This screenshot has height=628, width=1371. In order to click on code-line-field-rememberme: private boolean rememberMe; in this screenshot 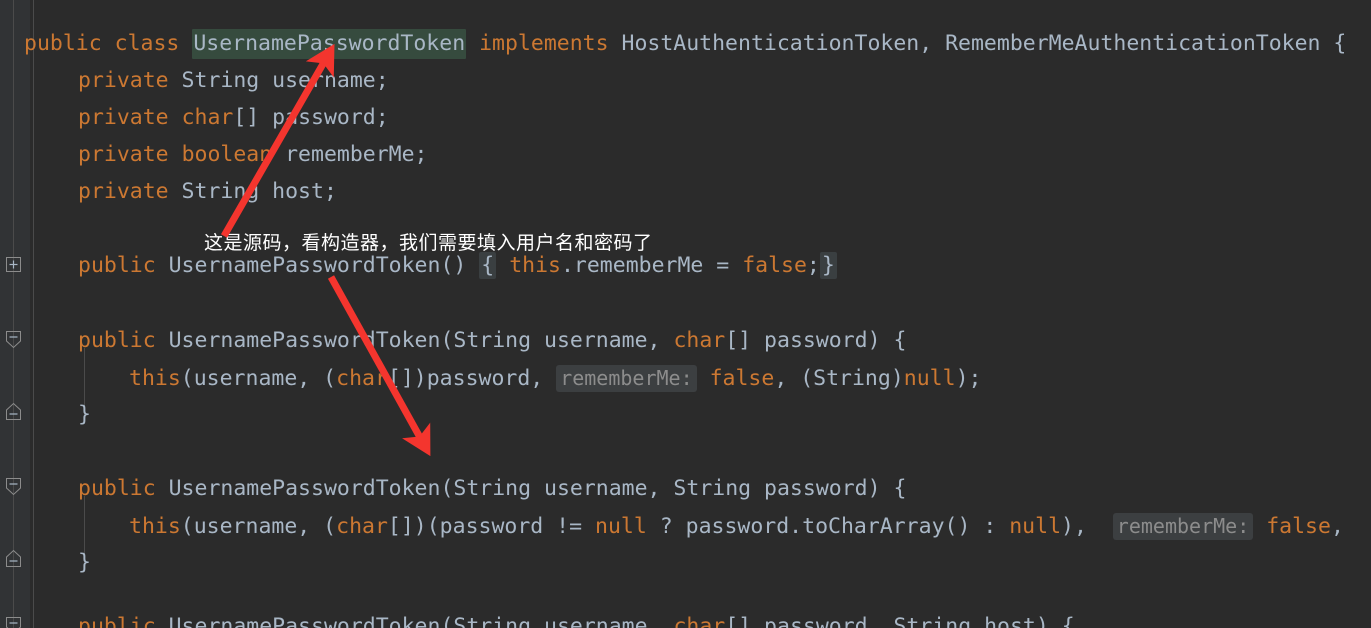, I will do `click(253, 155)`.